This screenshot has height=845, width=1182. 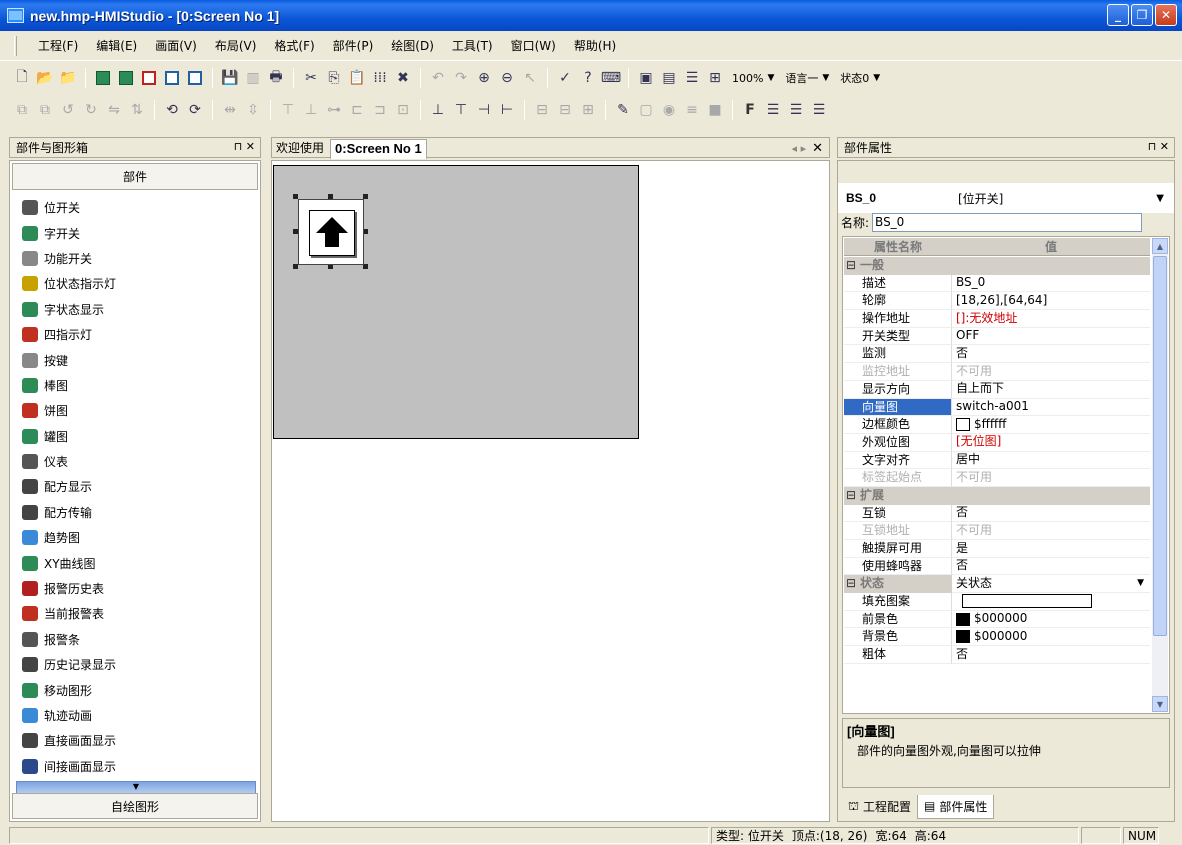 I want to click on align-bottom-icon: ⊥, so click(x=311, y=110).